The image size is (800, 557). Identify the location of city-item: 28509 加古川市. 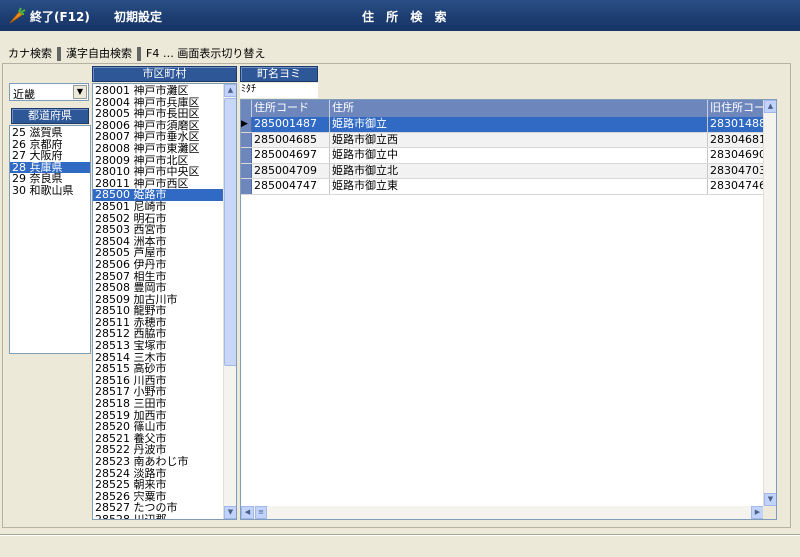
(158, 300).